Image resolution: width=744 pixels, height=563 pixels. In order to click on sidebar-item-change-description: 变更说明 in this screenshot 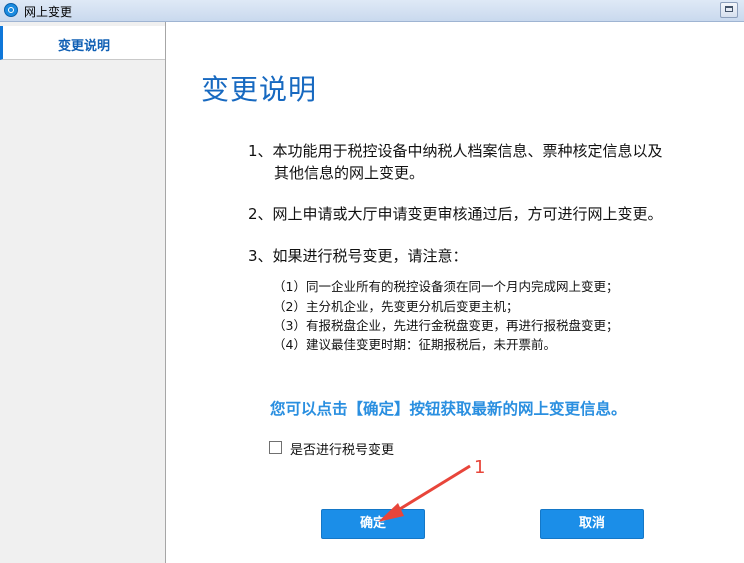, I will do `click(82, 43)`.